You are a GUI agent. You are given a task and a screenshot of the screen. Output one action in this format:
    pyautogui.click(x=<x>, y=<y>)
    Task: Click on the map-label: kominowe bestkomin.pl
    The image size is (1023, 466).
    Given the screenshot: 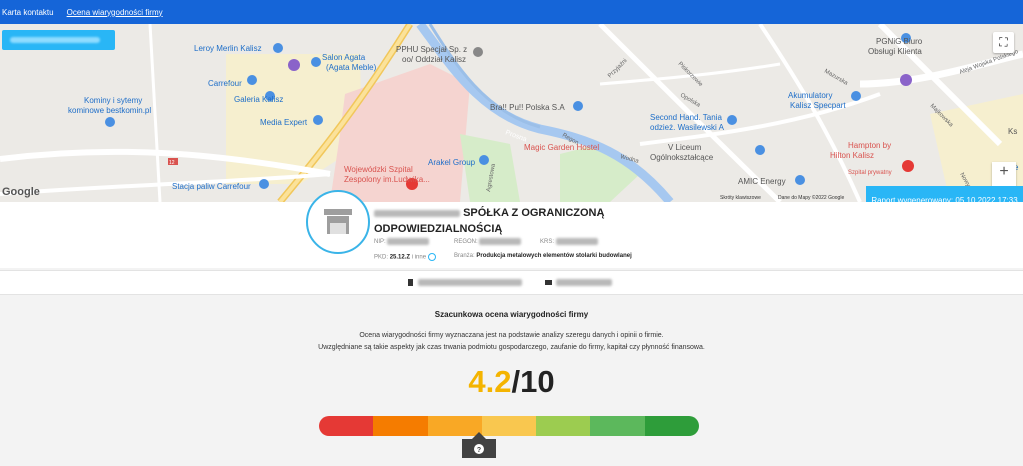 What is the action you would take?
    pyautogui.click(x=109, y=110)
    